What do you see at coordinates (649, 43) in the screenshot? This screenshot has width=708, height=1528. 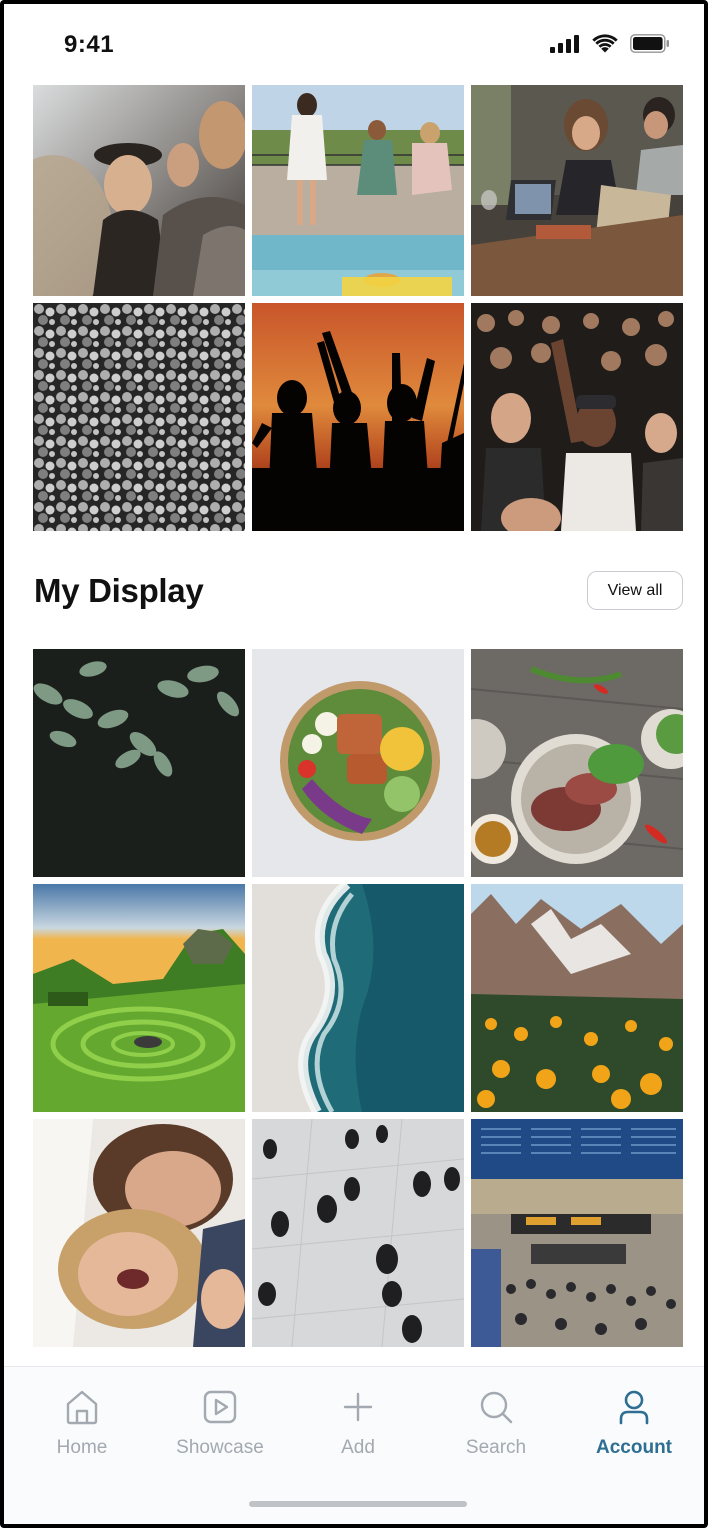 I see `battery-icon` at bounding box center [649, 43].